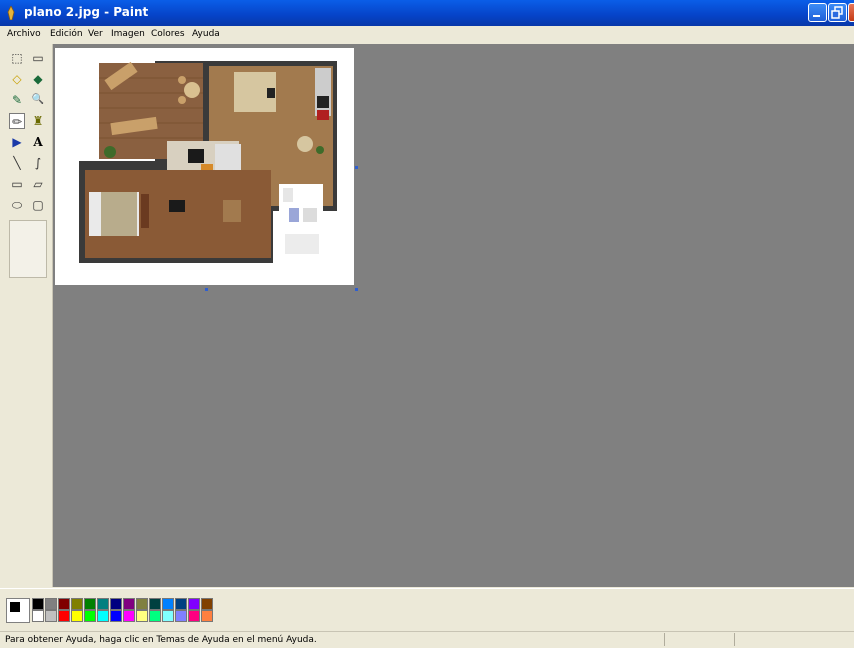 The height and width of the screenshot is (648, 854). I want to click on rectangle-tool-icon: ▭, so click(17, 184).